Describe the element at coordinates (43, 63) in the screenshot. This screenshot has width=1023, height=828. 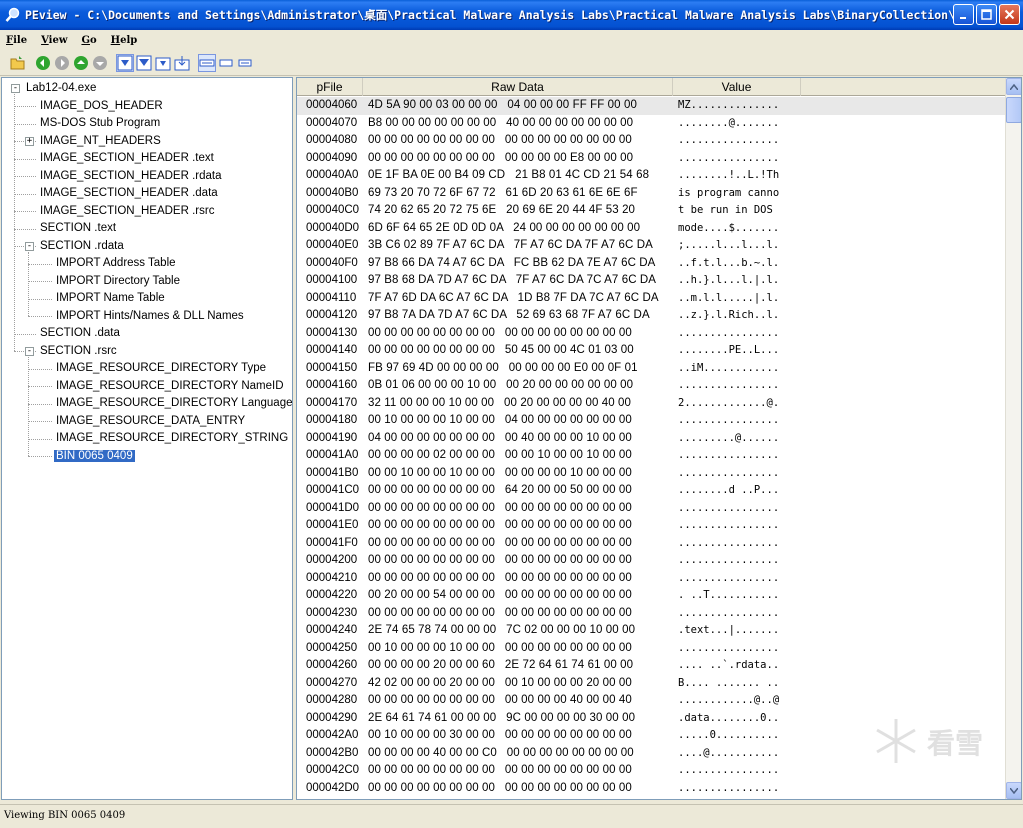
I see `back-button` at that location.